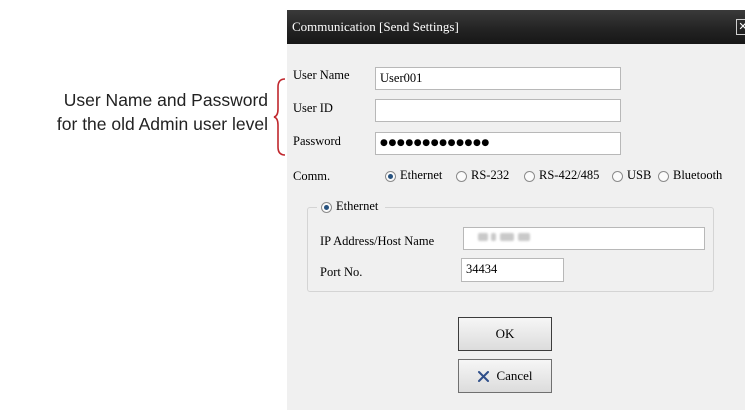  I want to click on cancel-button-label: Cancel, so click(514, 375).